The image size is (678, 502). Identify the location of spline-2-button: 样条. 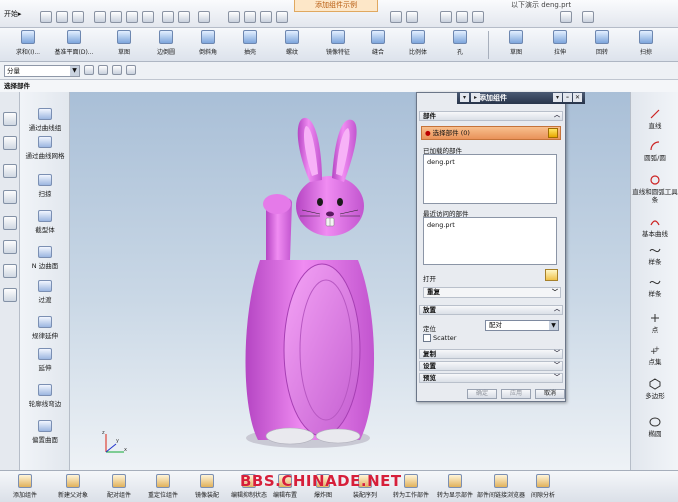
(654, 287).